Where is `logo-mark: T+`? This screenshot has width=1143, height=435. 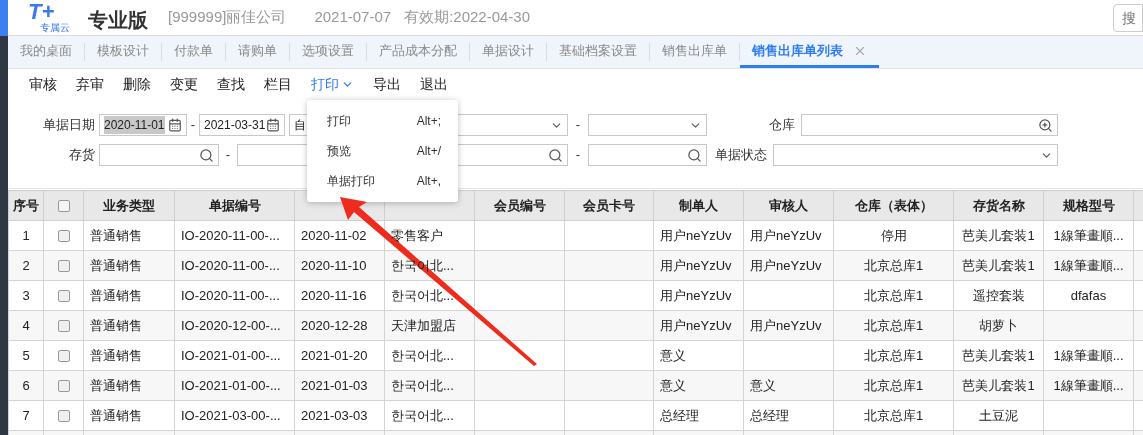 logo-mark: T+ is located at coordinates (41, 11).